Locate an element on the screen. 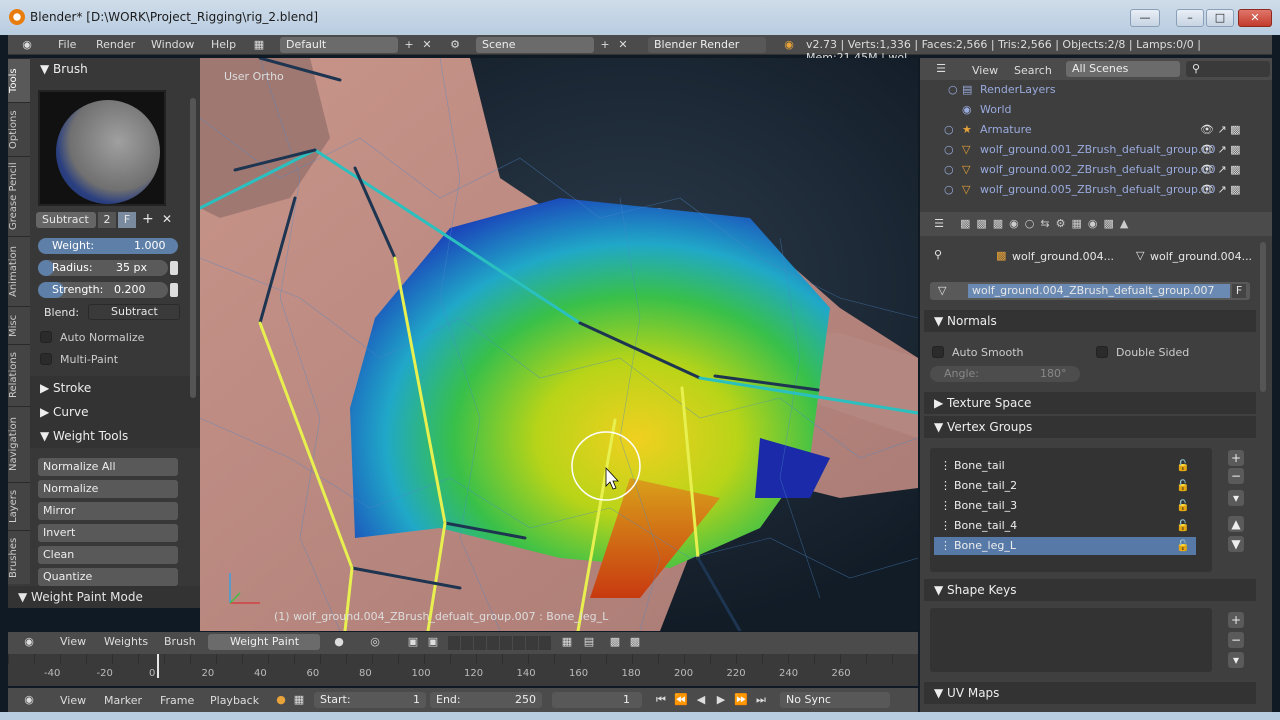 The image size is (1280, 720). start-frame-field: Start: 1 is located at coordinates (370, 700).